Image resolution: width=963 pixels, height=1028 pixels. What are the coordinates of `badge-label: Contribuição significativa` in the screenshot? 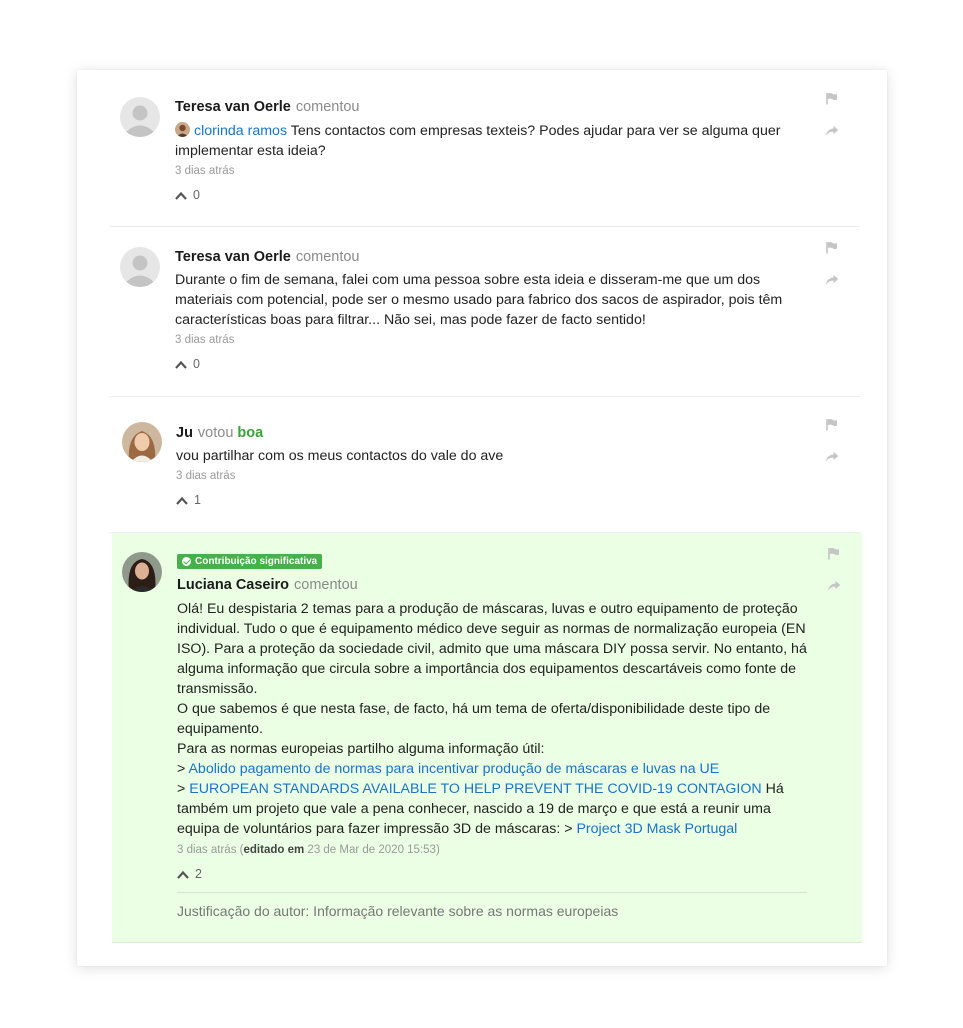 It's located at (256, 561).